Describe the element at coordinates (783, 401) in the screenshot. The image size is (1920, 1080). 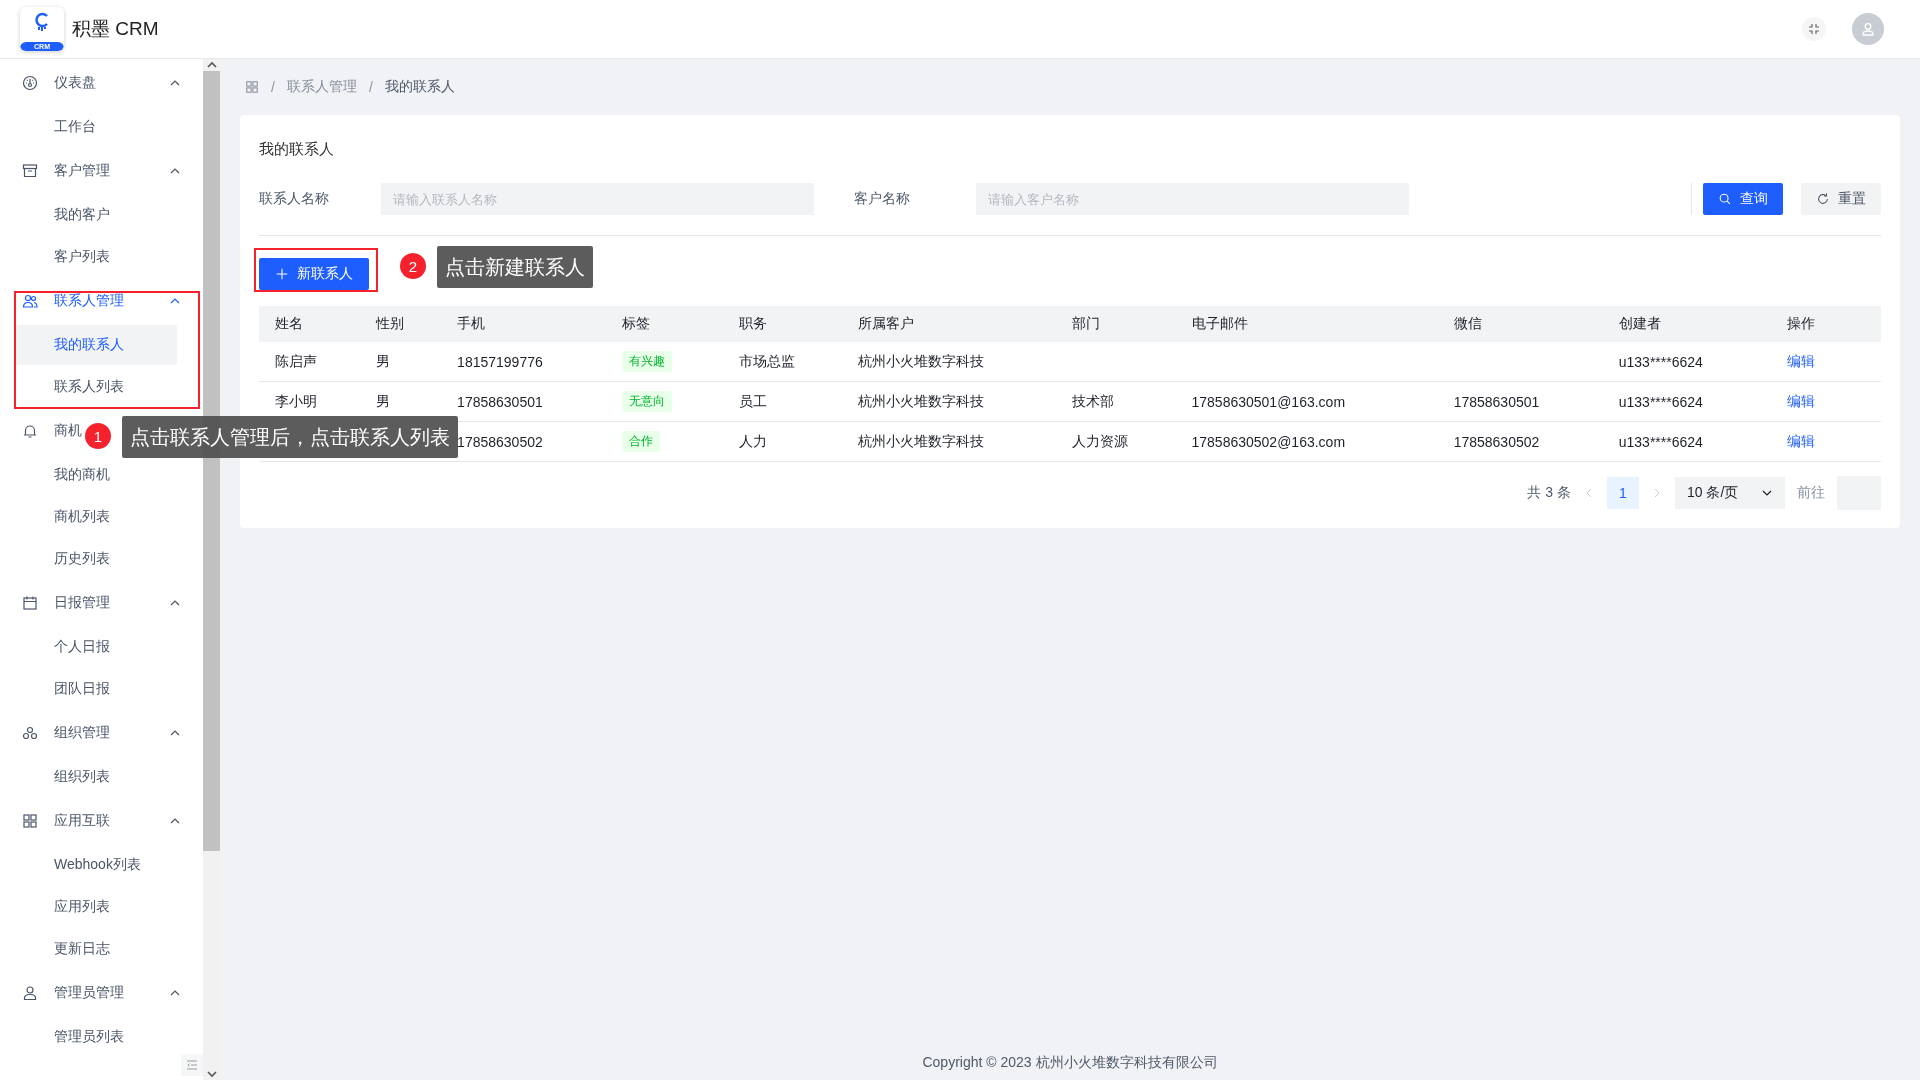
I see `table-cell: 员工` at that location.